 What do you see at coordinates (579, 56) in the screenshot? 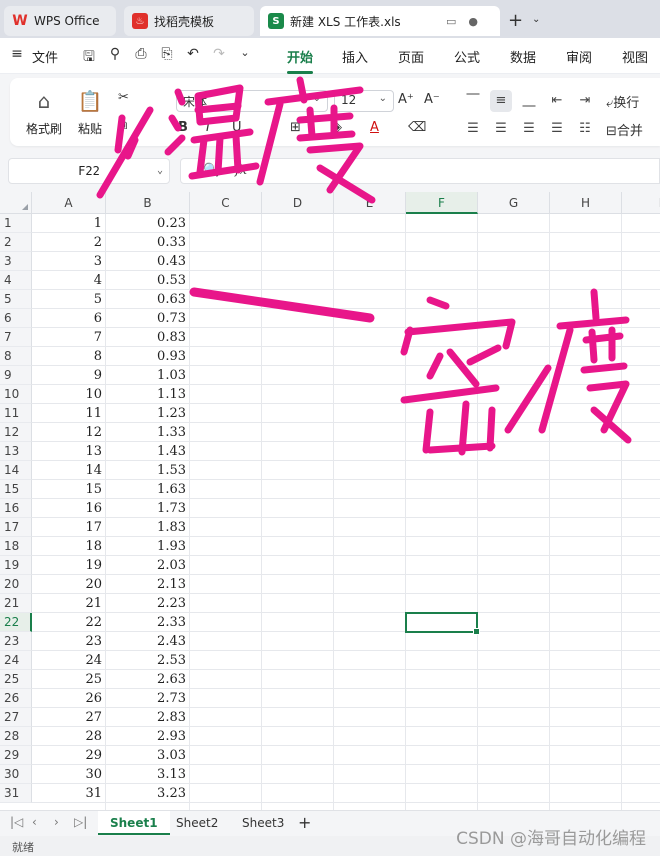
I see `tab-review: 审阅` at bounding box center [579, 56].